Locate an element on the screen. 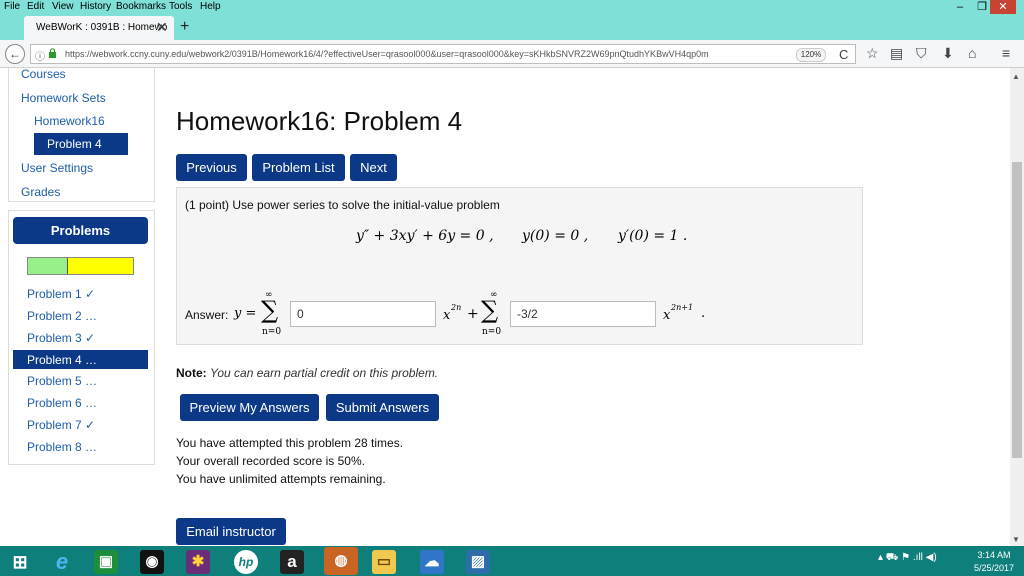  tab-webwork: WeBWorK : 0391B : Homewo ✕ is located at coordinates (99, 28).